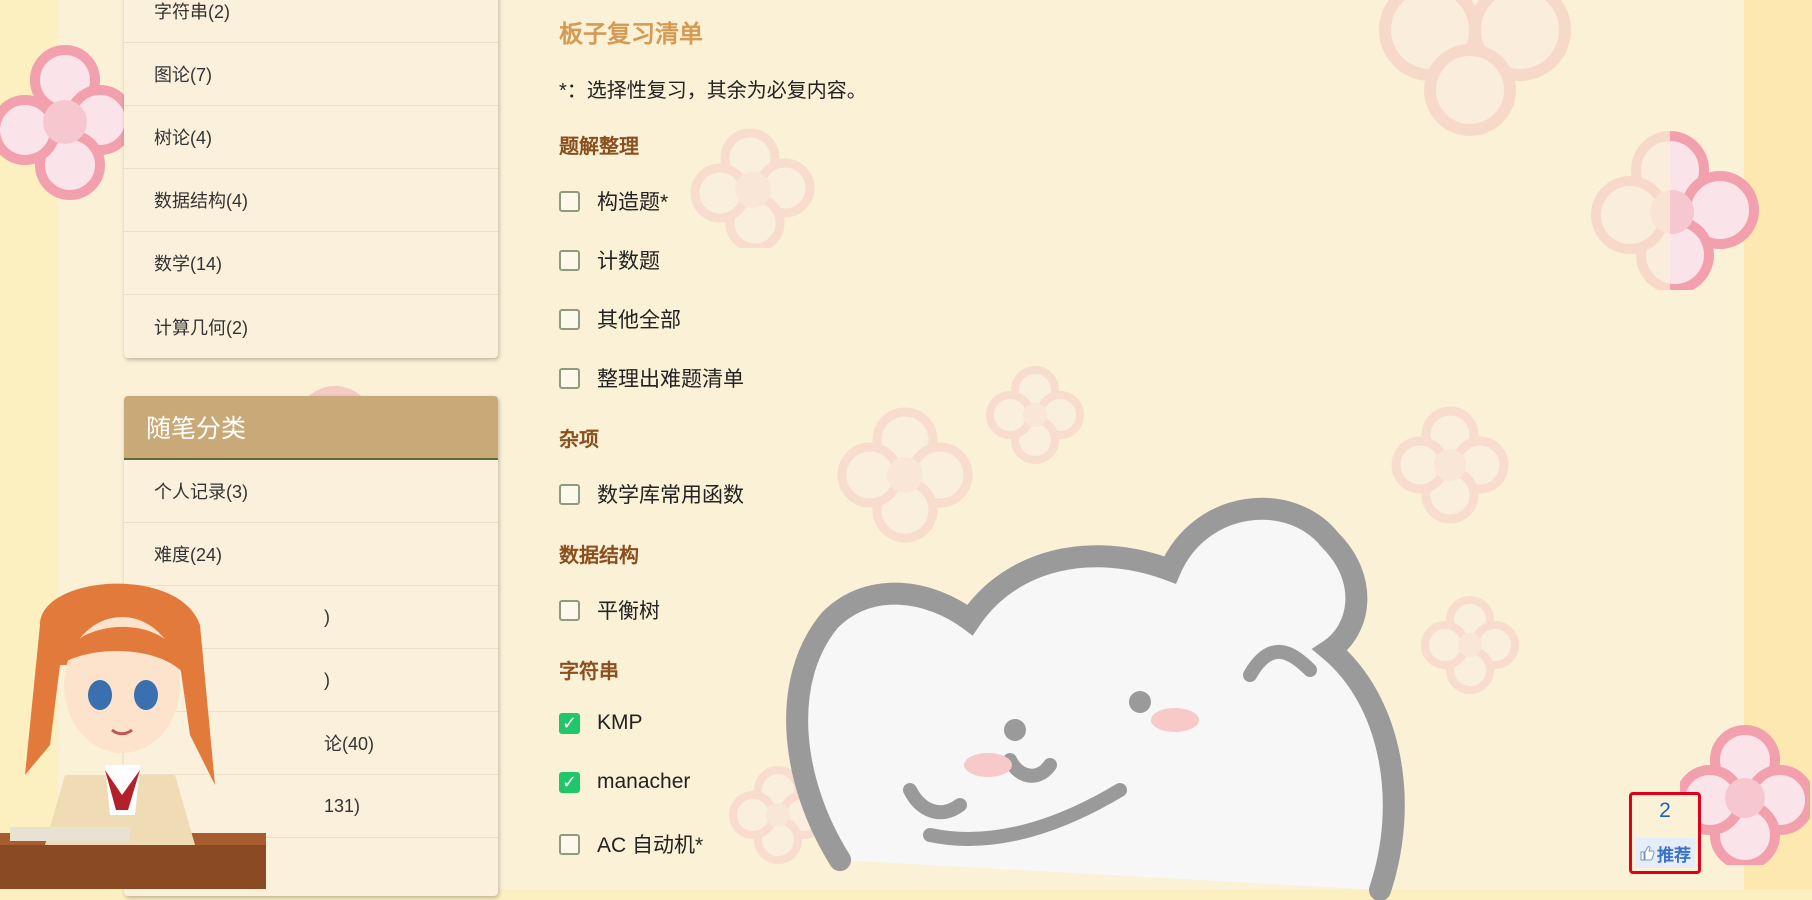  What do you see at coordinates (599, 556) in the screenshot?
I see `section-heading: 数据结构` at bounding box center [599, 556].